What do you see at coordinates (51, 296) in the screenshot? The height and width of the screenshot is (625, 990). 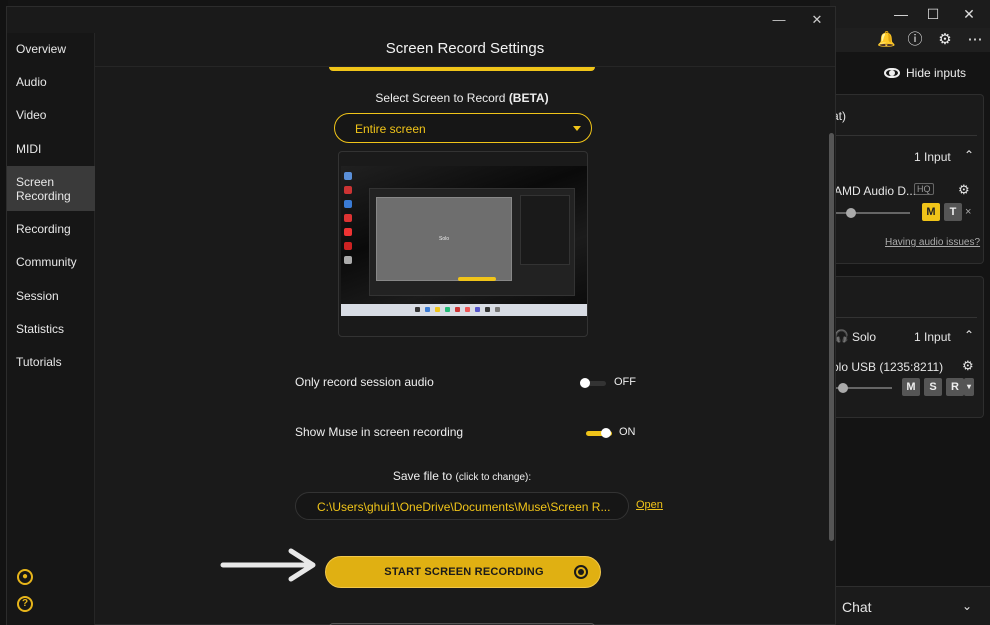 I see `sidebar-item-session: Session` at bounding box center [51, 296].